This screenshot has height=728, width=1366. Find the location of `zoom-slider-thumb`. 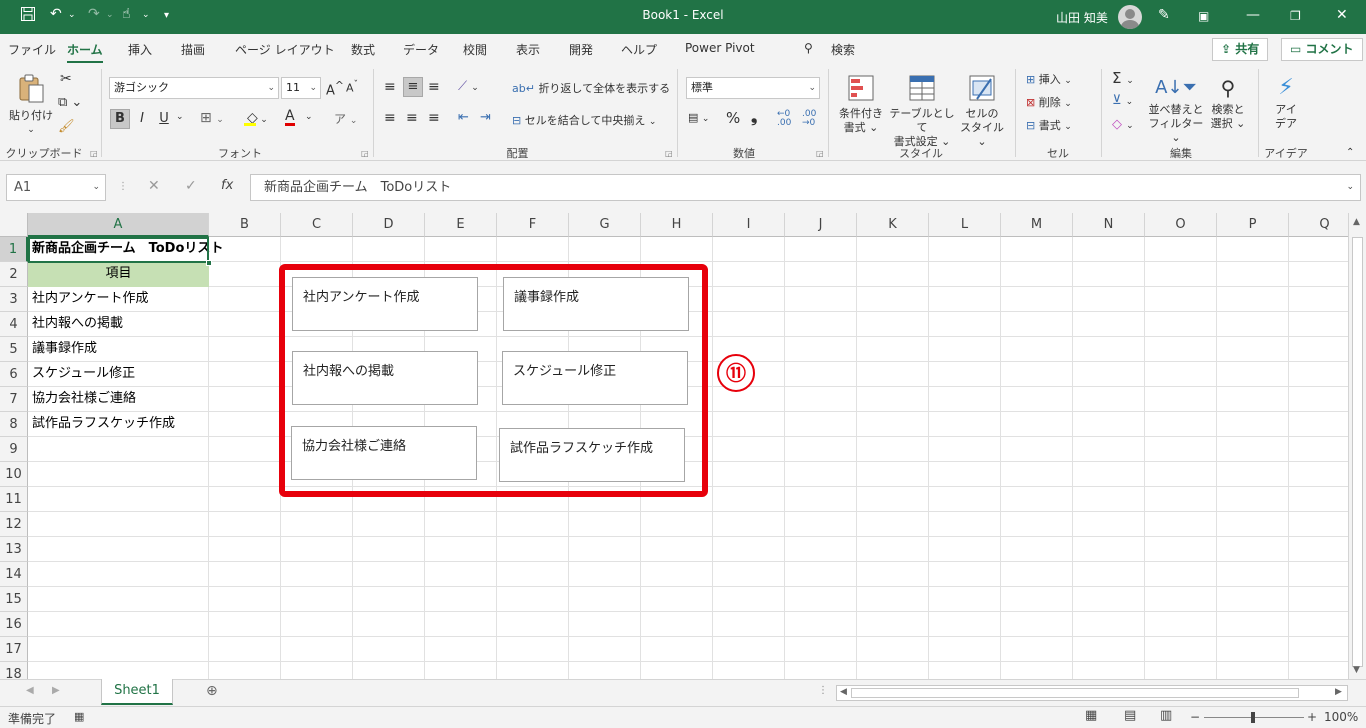

zoom-slider-thumb is located at coordinates (1253, 717).